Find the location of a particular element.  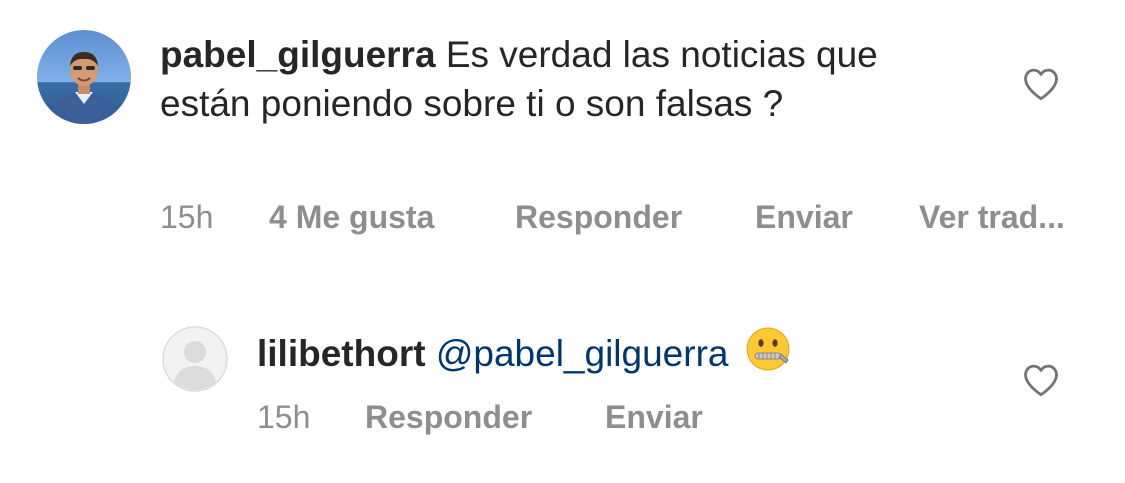

reply-send-button: Enviar is located at coordinates (654, 417).